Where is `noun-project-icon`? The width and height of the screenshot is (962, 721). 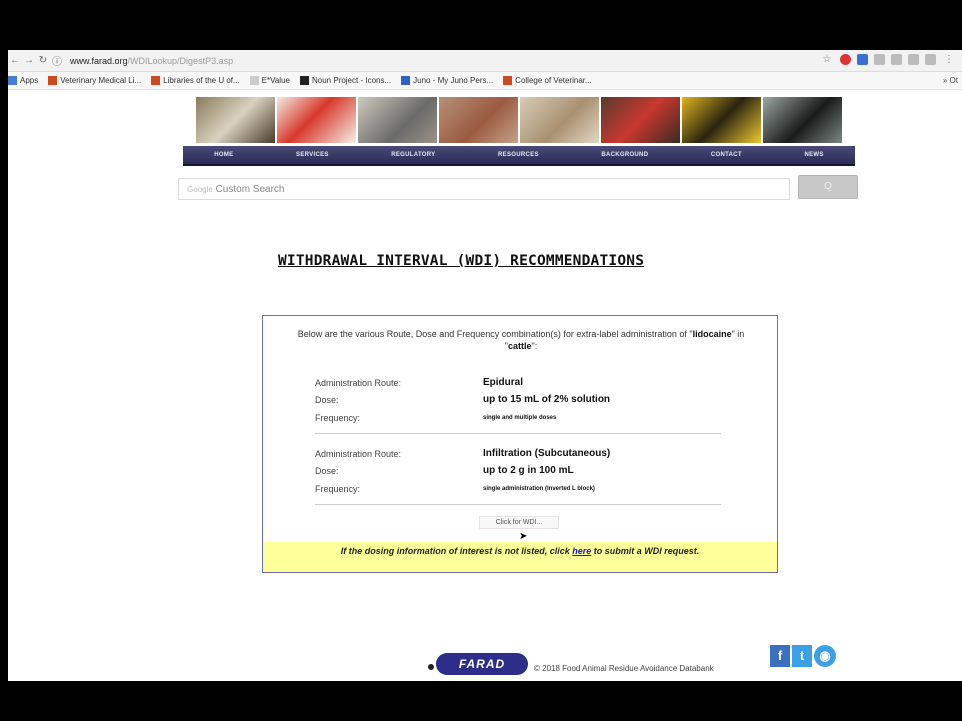 noun-project-icon is located at coordinates (304, 80).